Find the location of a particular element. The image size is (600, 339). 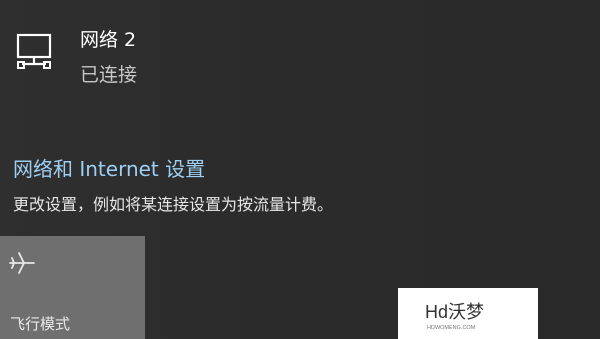

svg-text: Hd沃梦 is located at coordinates (454, 312).